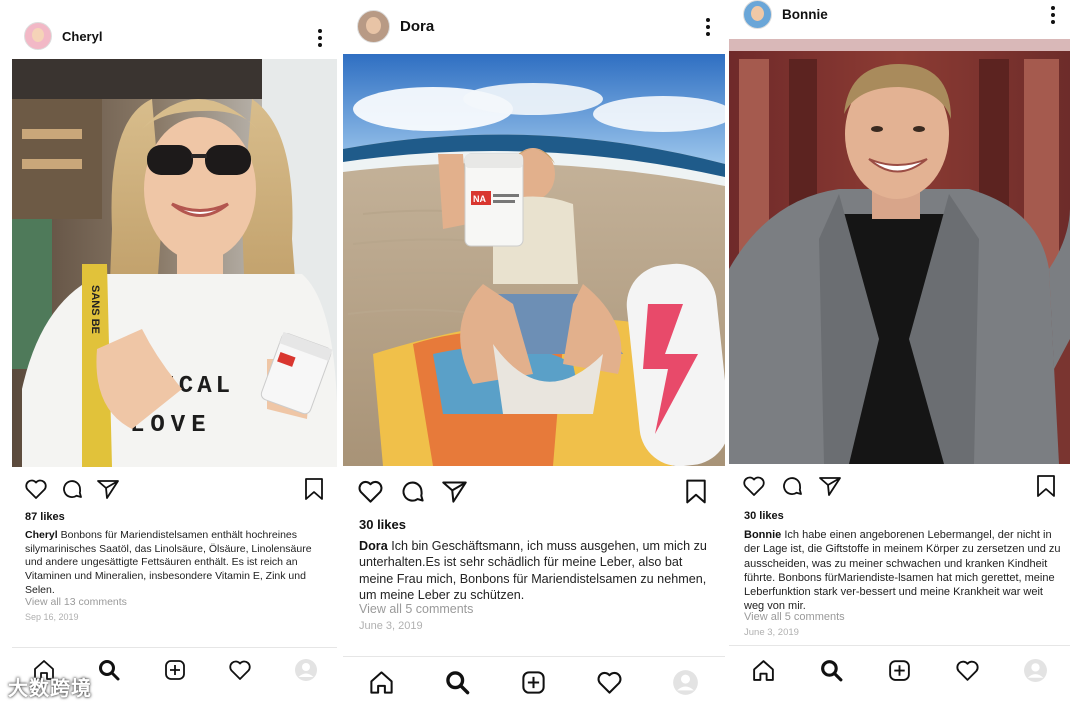  I want to click on post-header: Dora, so click(534, 26).